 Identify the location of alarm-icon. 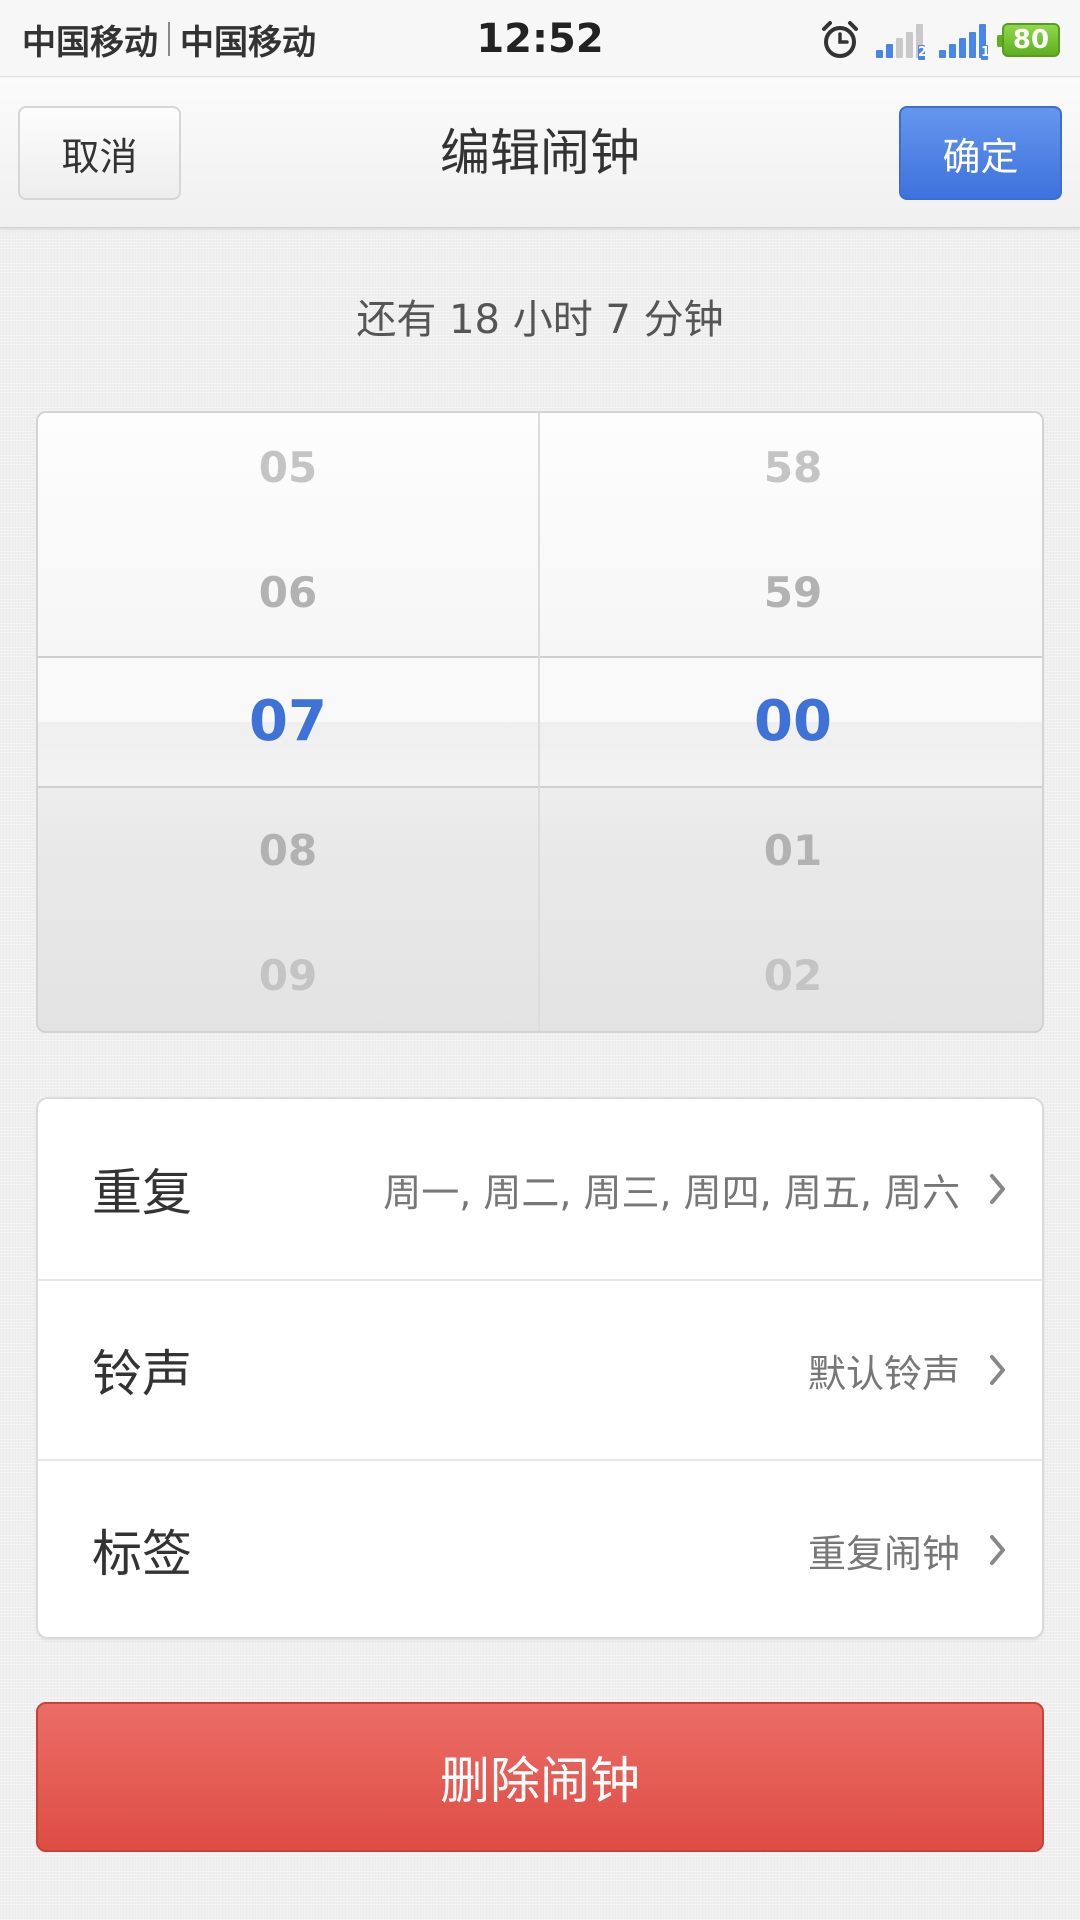
(840, 40).